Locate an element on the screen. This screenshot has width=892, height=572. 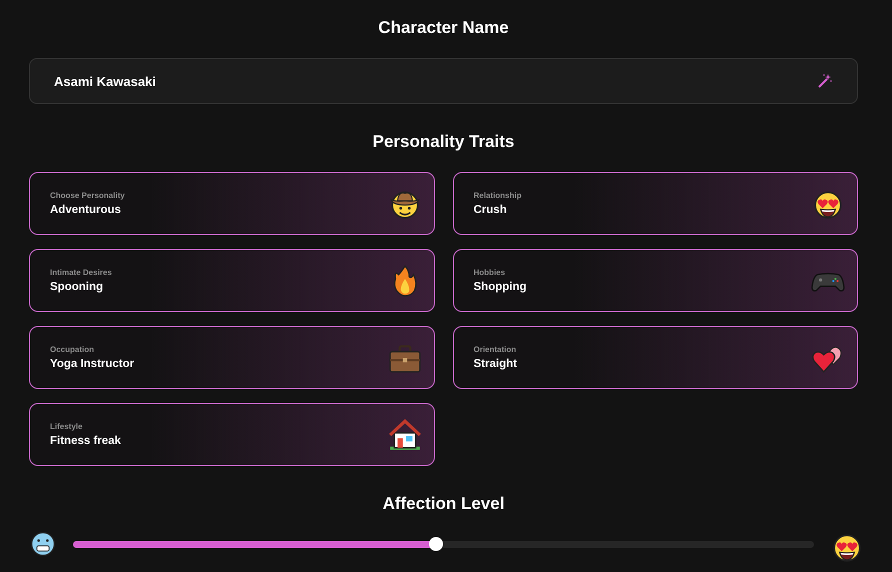
trait-selector: Choose Personality Adventurous is located at coordinates (231, 203).